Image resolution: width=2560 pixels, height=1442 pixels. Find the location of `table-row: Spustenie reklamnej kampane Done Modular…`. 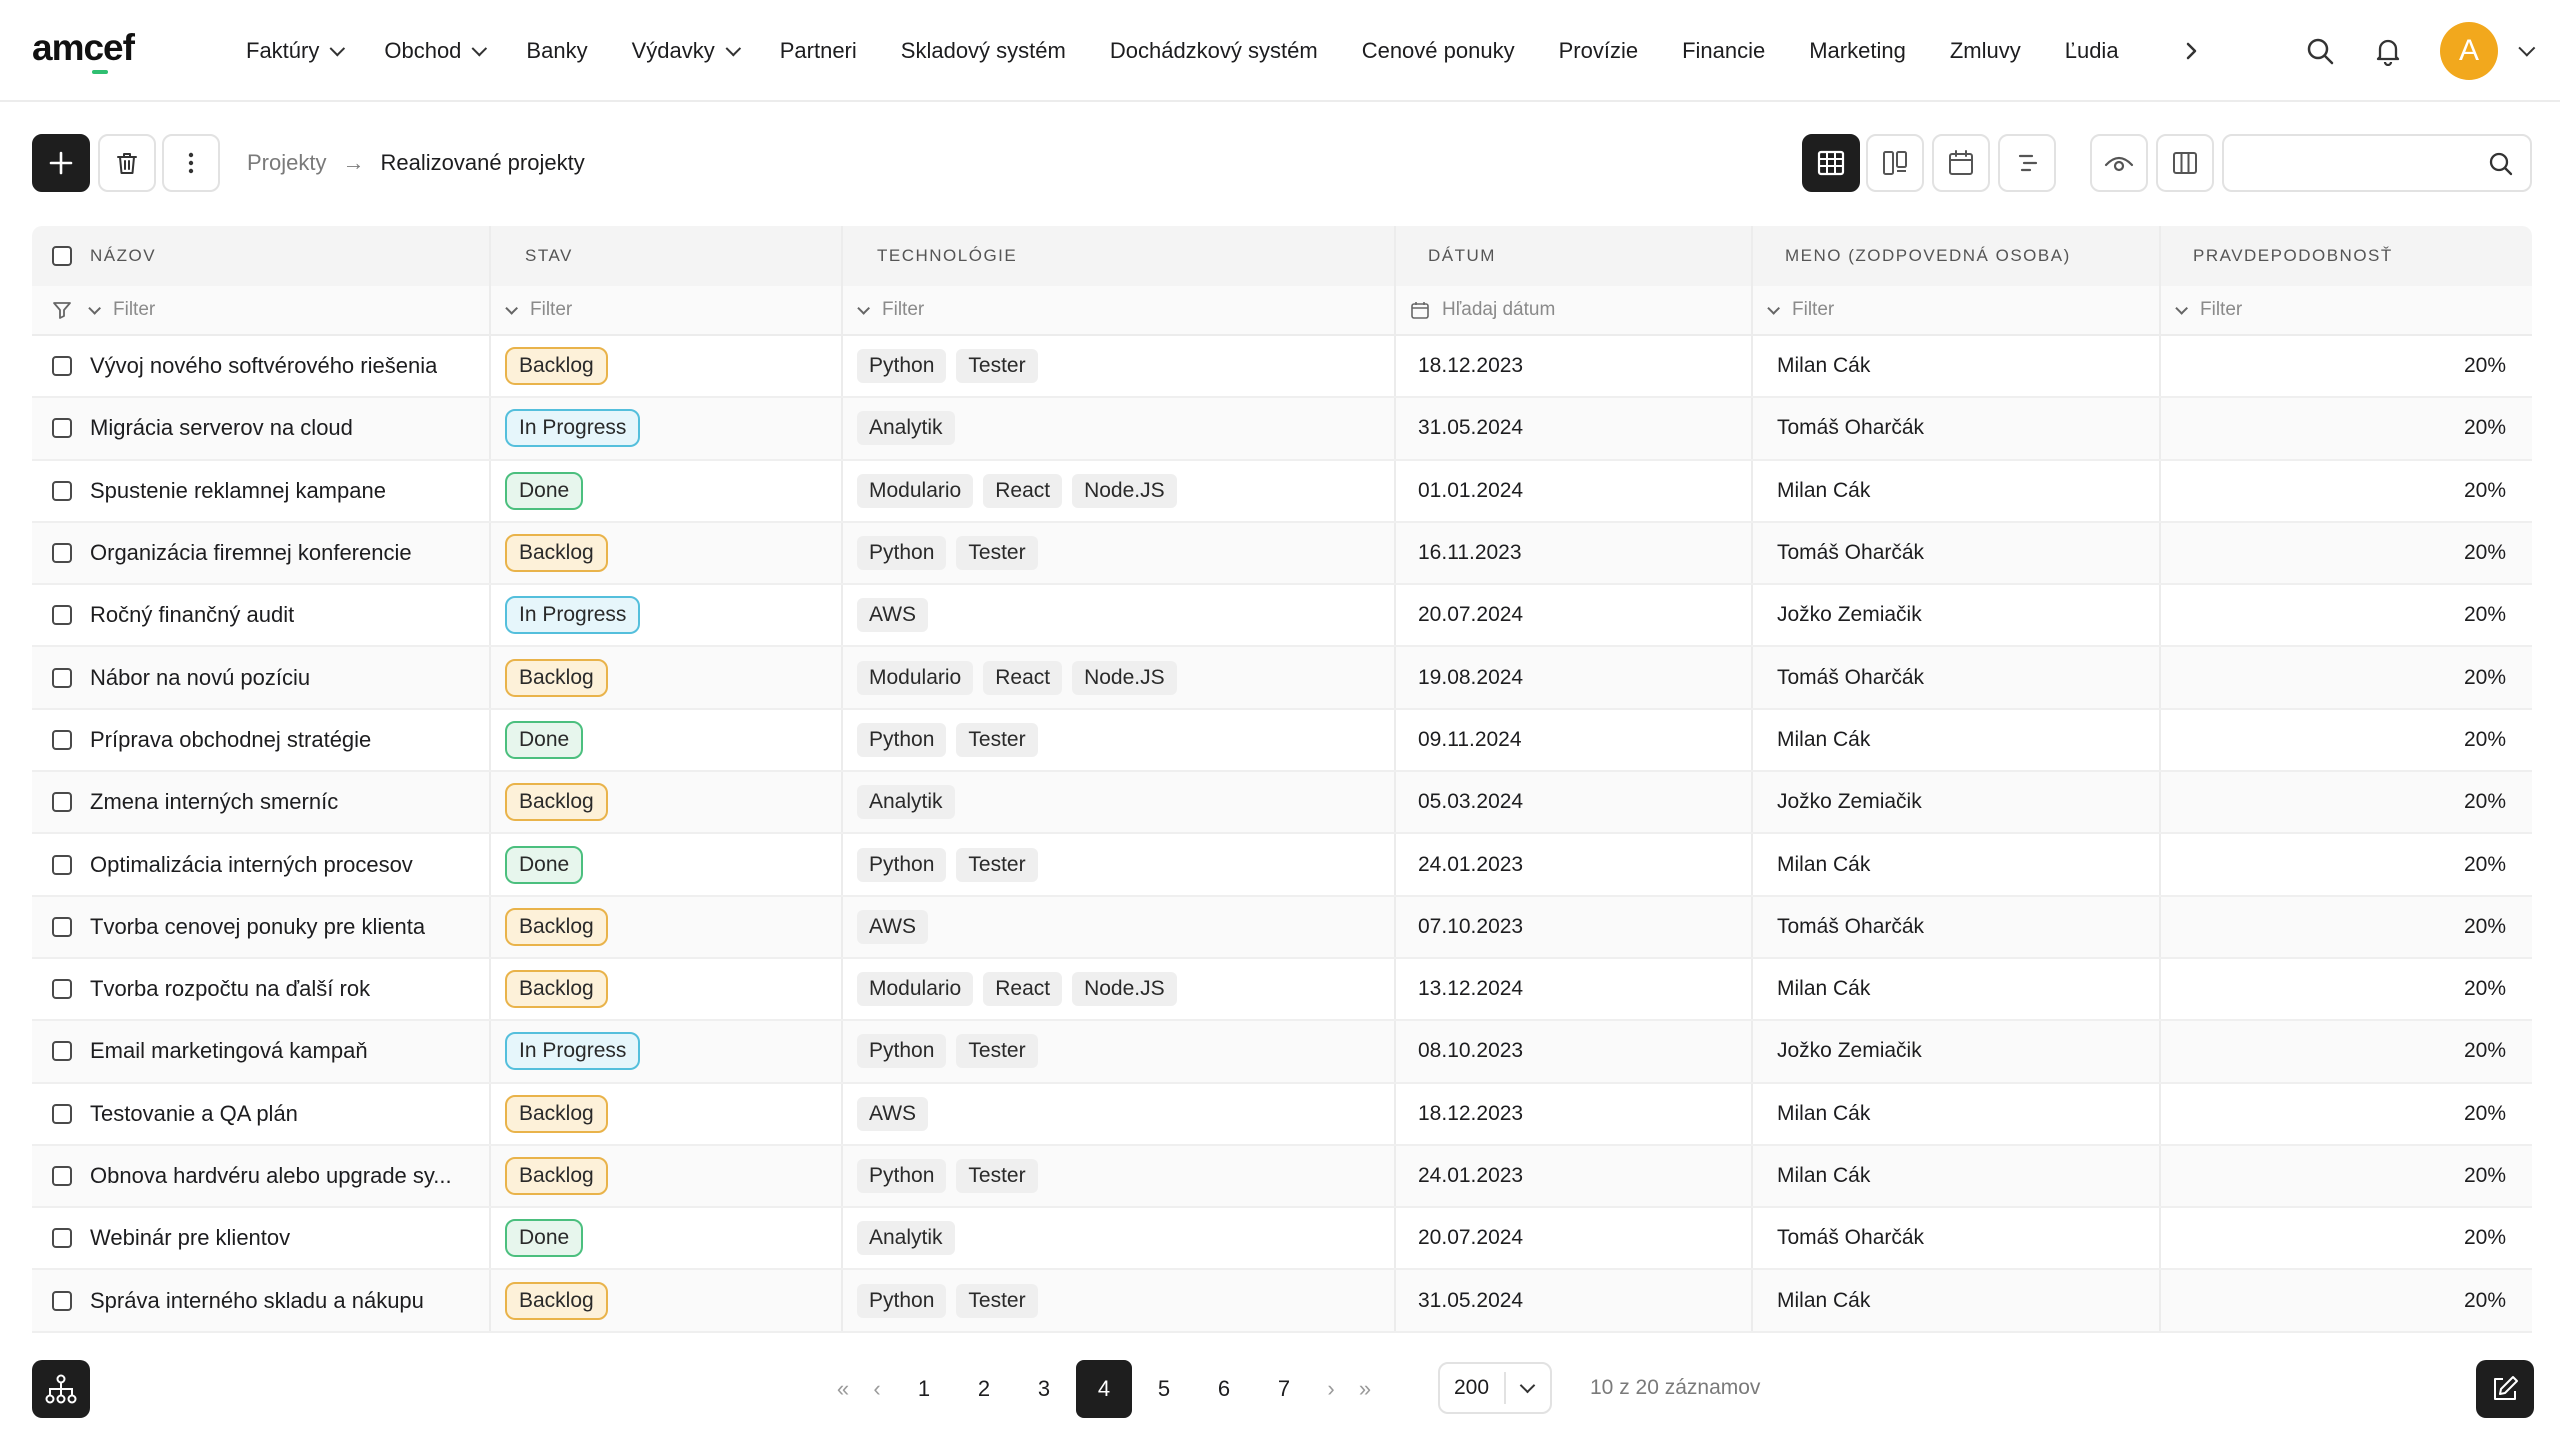

table-row: Spustenie reklamnej kampane Done Modular… is located at coordinates (1282, 491).